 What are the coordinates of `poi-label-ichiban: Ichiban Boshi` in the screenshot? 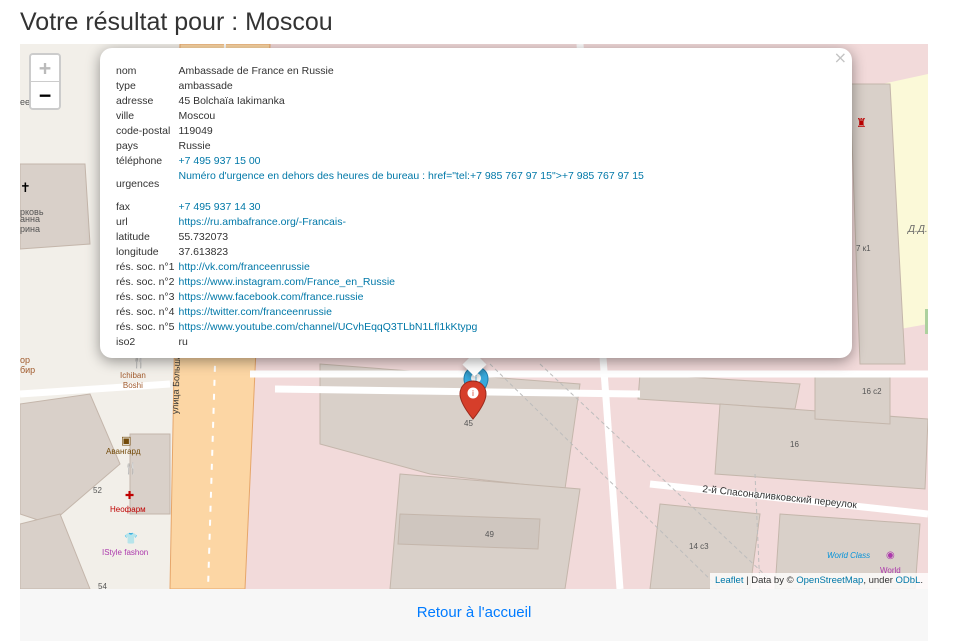 It's located at (133, 381).